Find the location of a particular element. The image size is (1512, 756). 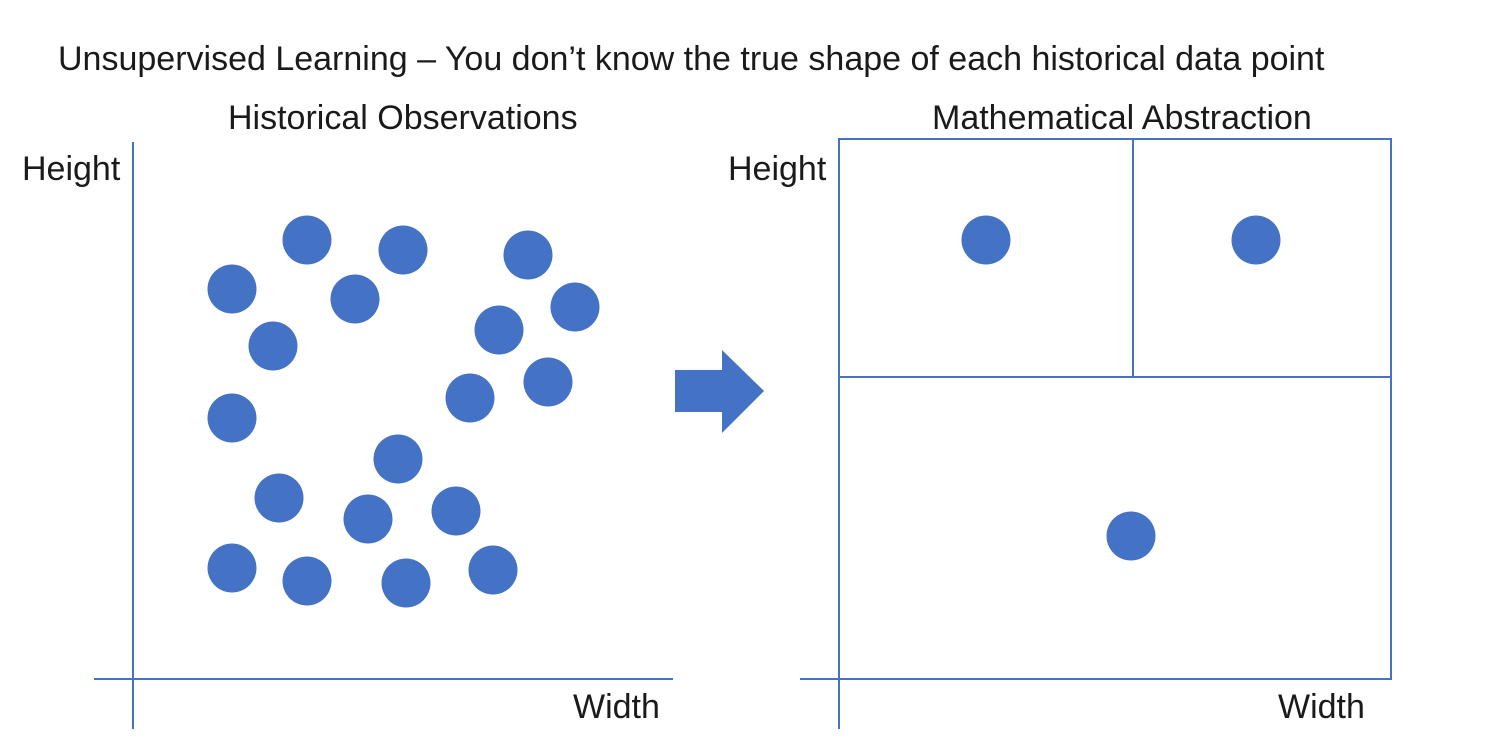

abstraction-points is located at coordinates (1121, 388).